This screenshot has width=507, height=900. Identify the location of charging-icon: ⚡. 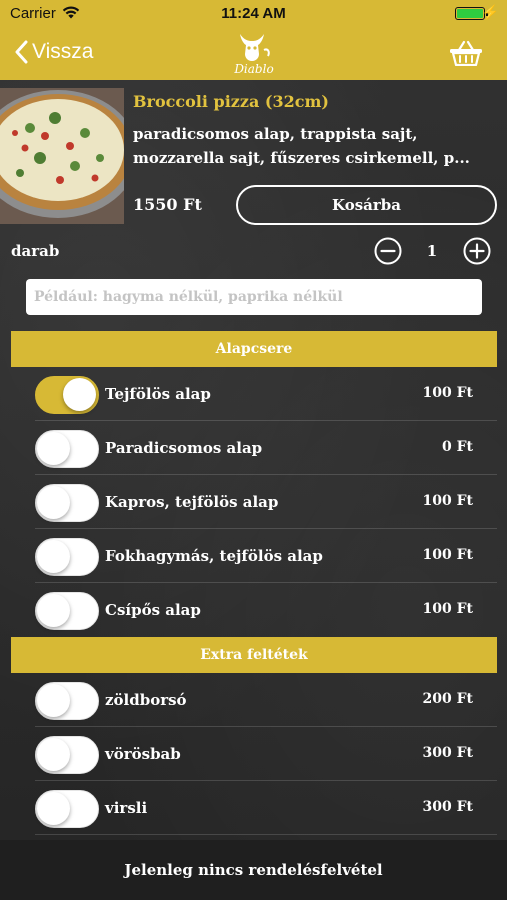
(490, 12).